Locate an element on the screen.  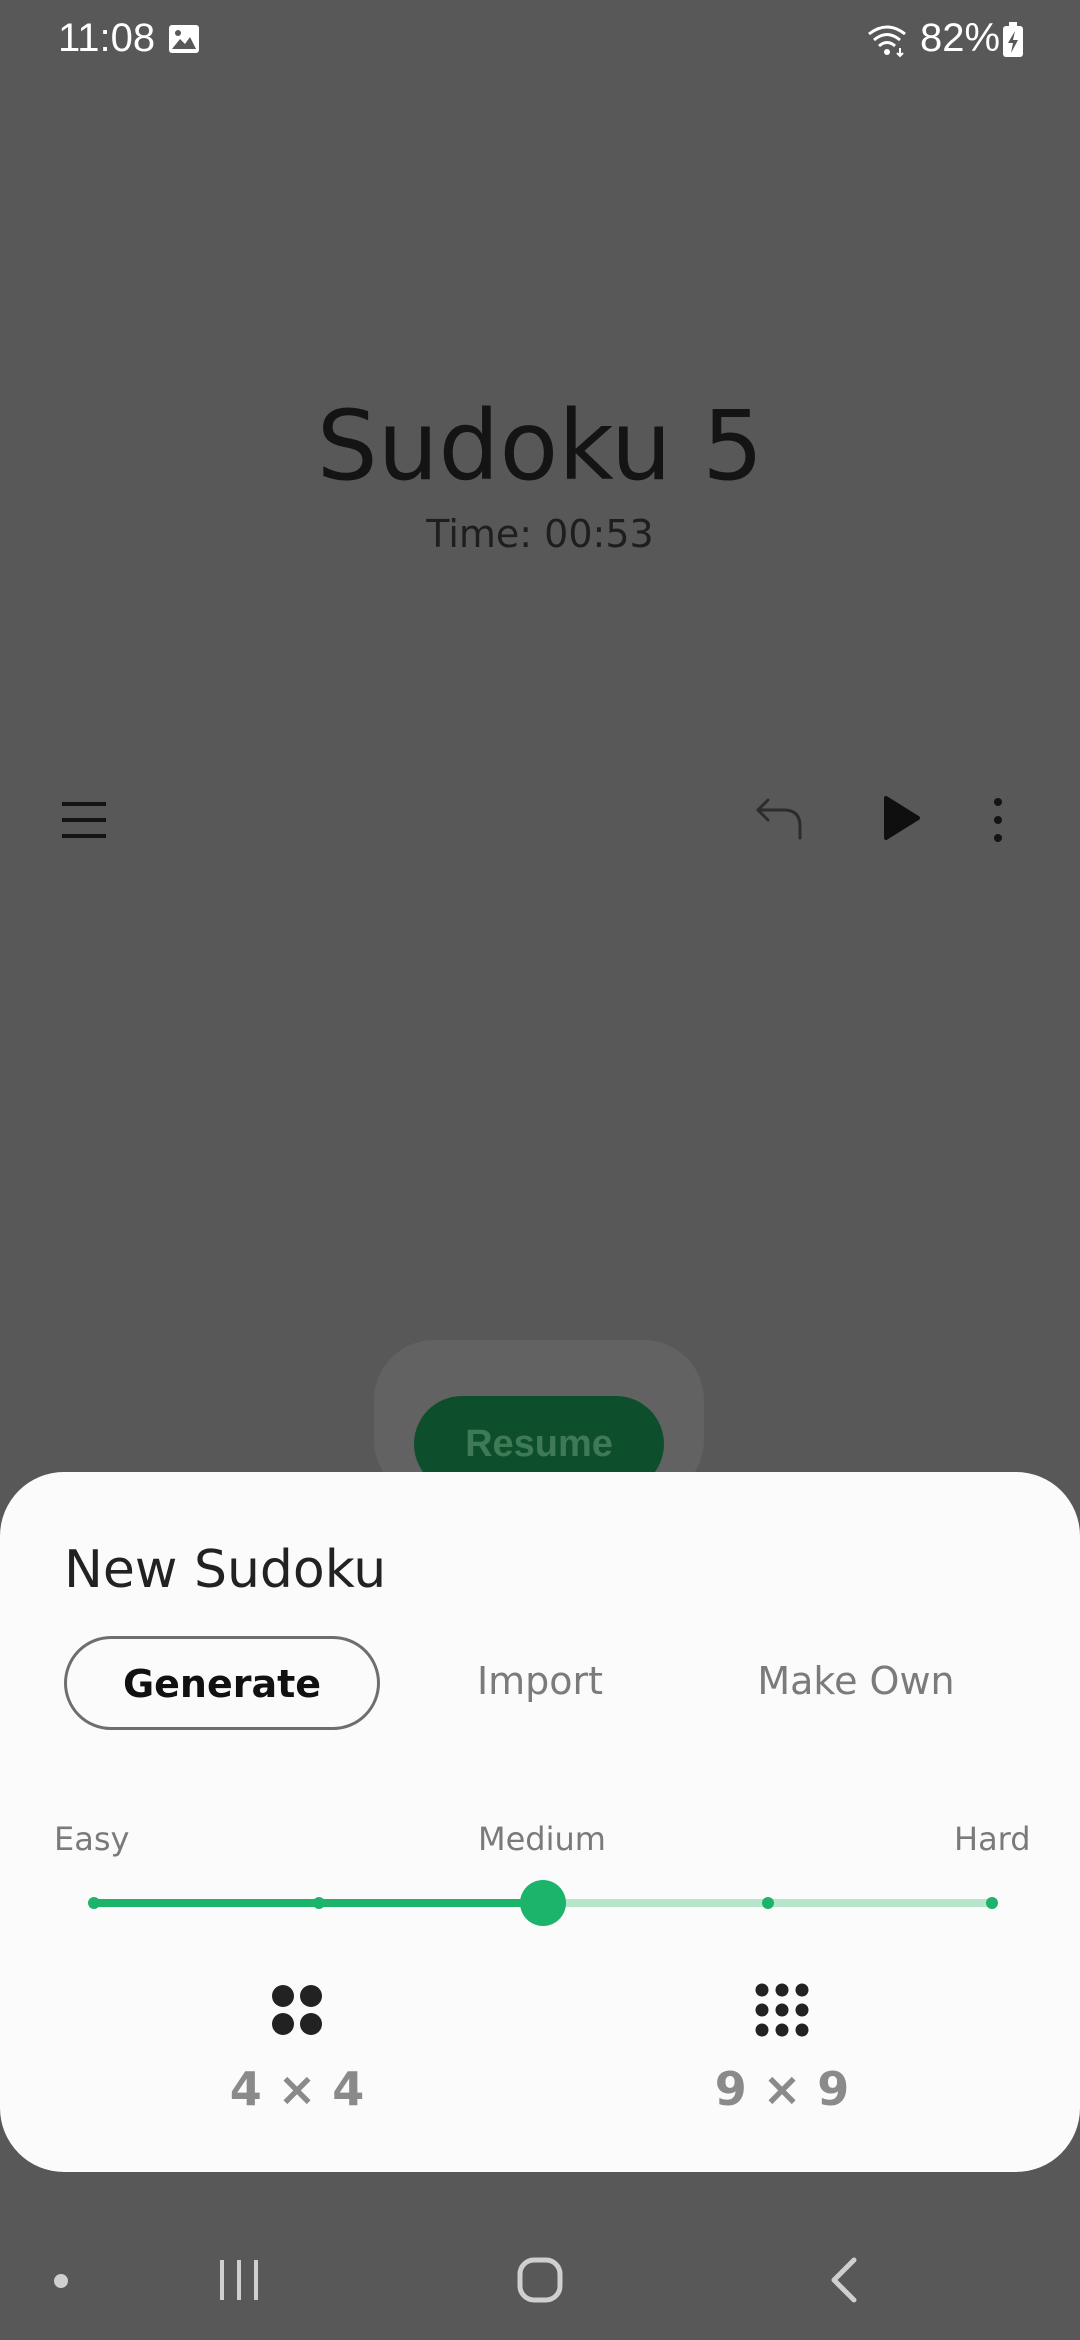
back-icon is located at coordinates (843, 2280).